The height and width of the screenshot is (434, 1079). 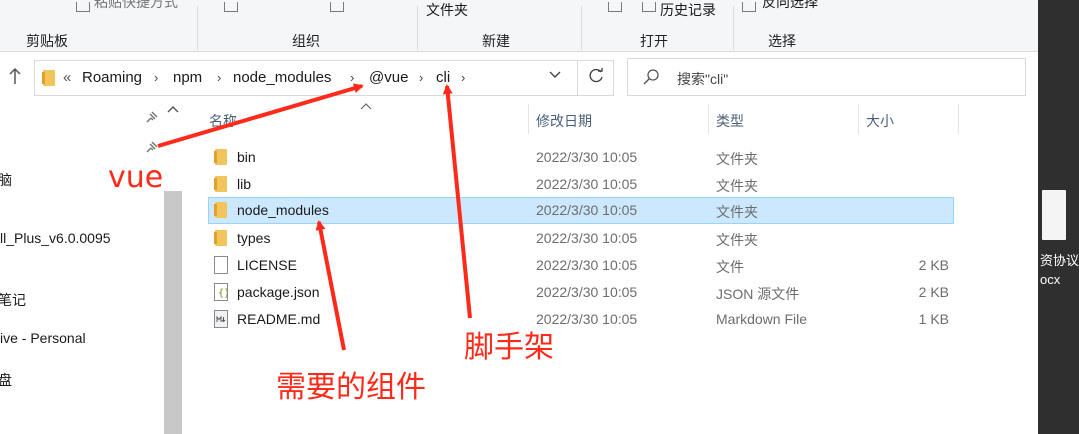 I want to click on nav-item-plus: ll_Plus_v6.0.0095, so click(x=55, y=238).